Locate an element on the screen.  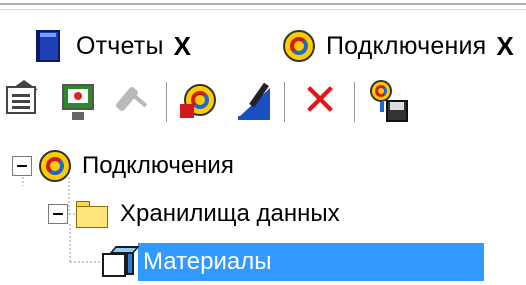
tree-node-data-storages: Хранилища данных is located at coordinates (194, 214).